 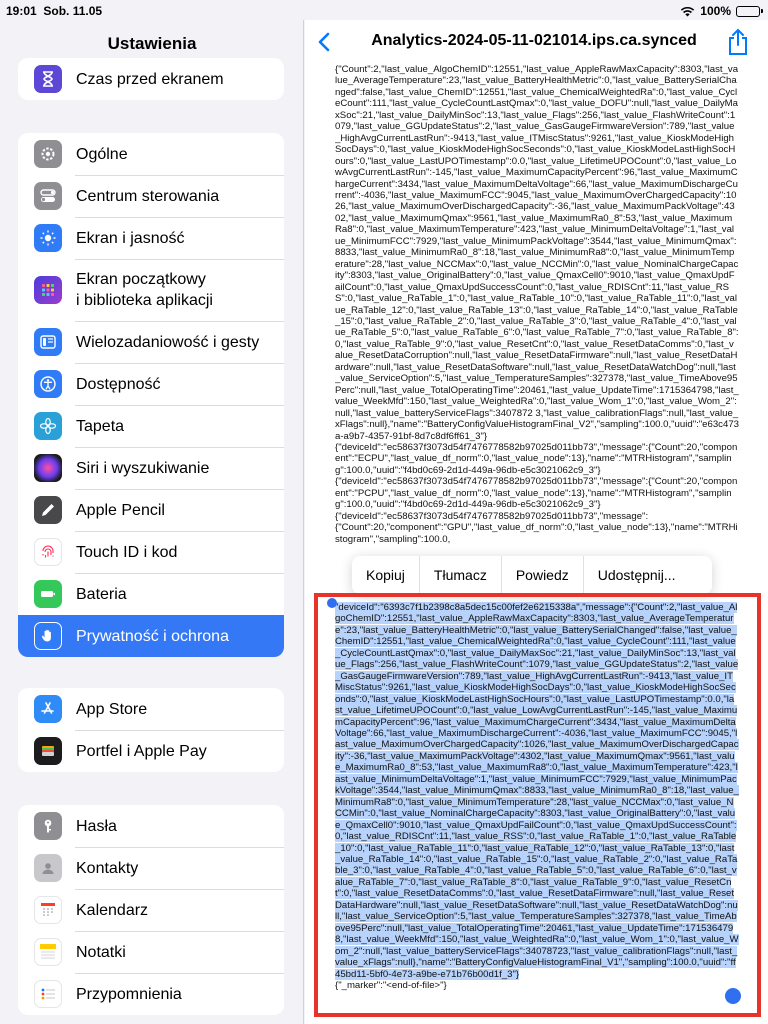 I want to click on reminders-icon, so click(x=48, y=994).